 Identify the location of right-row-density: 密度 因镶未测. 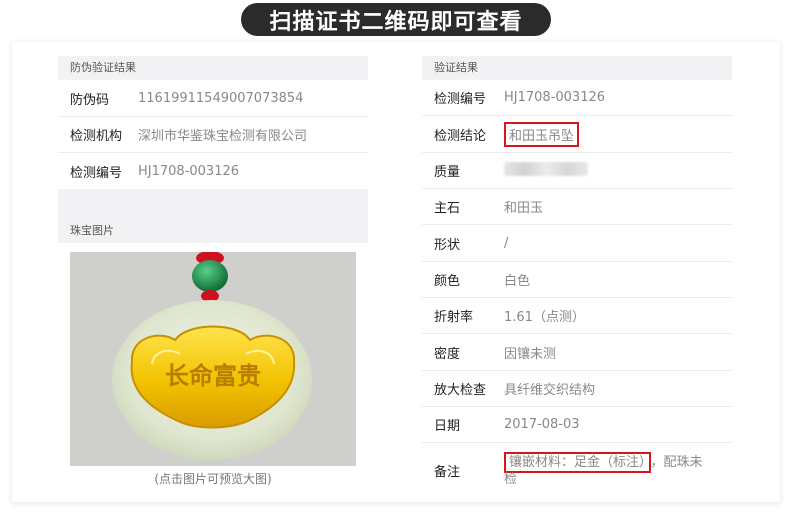
(577, 352).